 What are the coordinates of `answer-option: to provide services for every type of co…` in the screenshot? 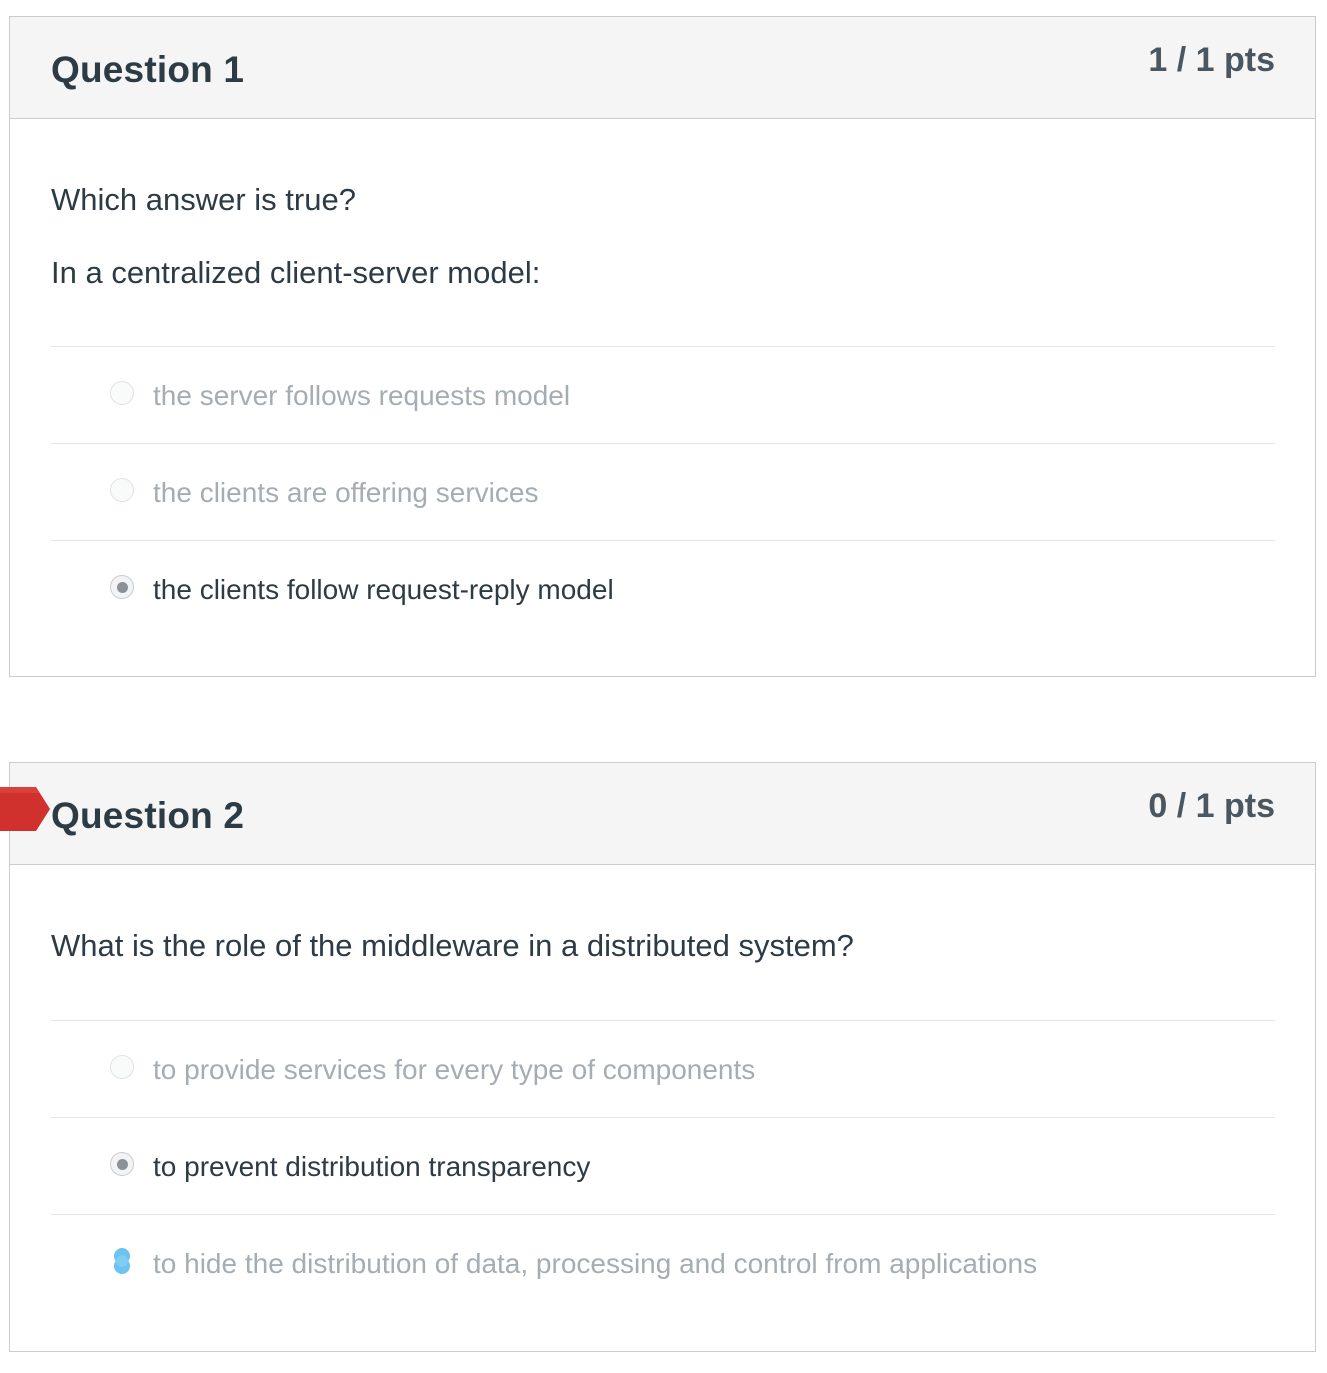 It's located at (663, 1068).